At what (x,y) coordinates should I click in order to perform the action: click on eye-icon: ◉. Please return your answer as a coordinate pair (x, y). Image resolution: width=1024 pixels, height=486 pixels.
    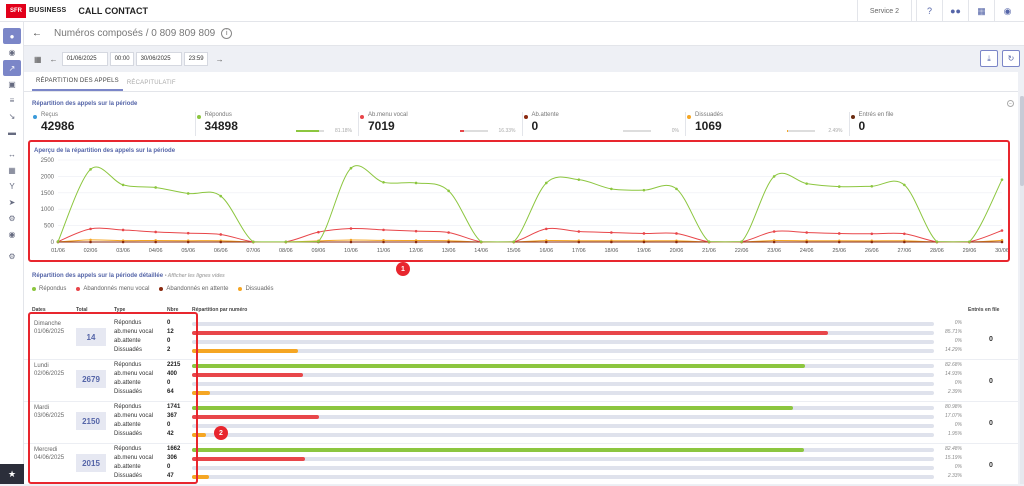
    Looking at the image, I should click on (12, 52).